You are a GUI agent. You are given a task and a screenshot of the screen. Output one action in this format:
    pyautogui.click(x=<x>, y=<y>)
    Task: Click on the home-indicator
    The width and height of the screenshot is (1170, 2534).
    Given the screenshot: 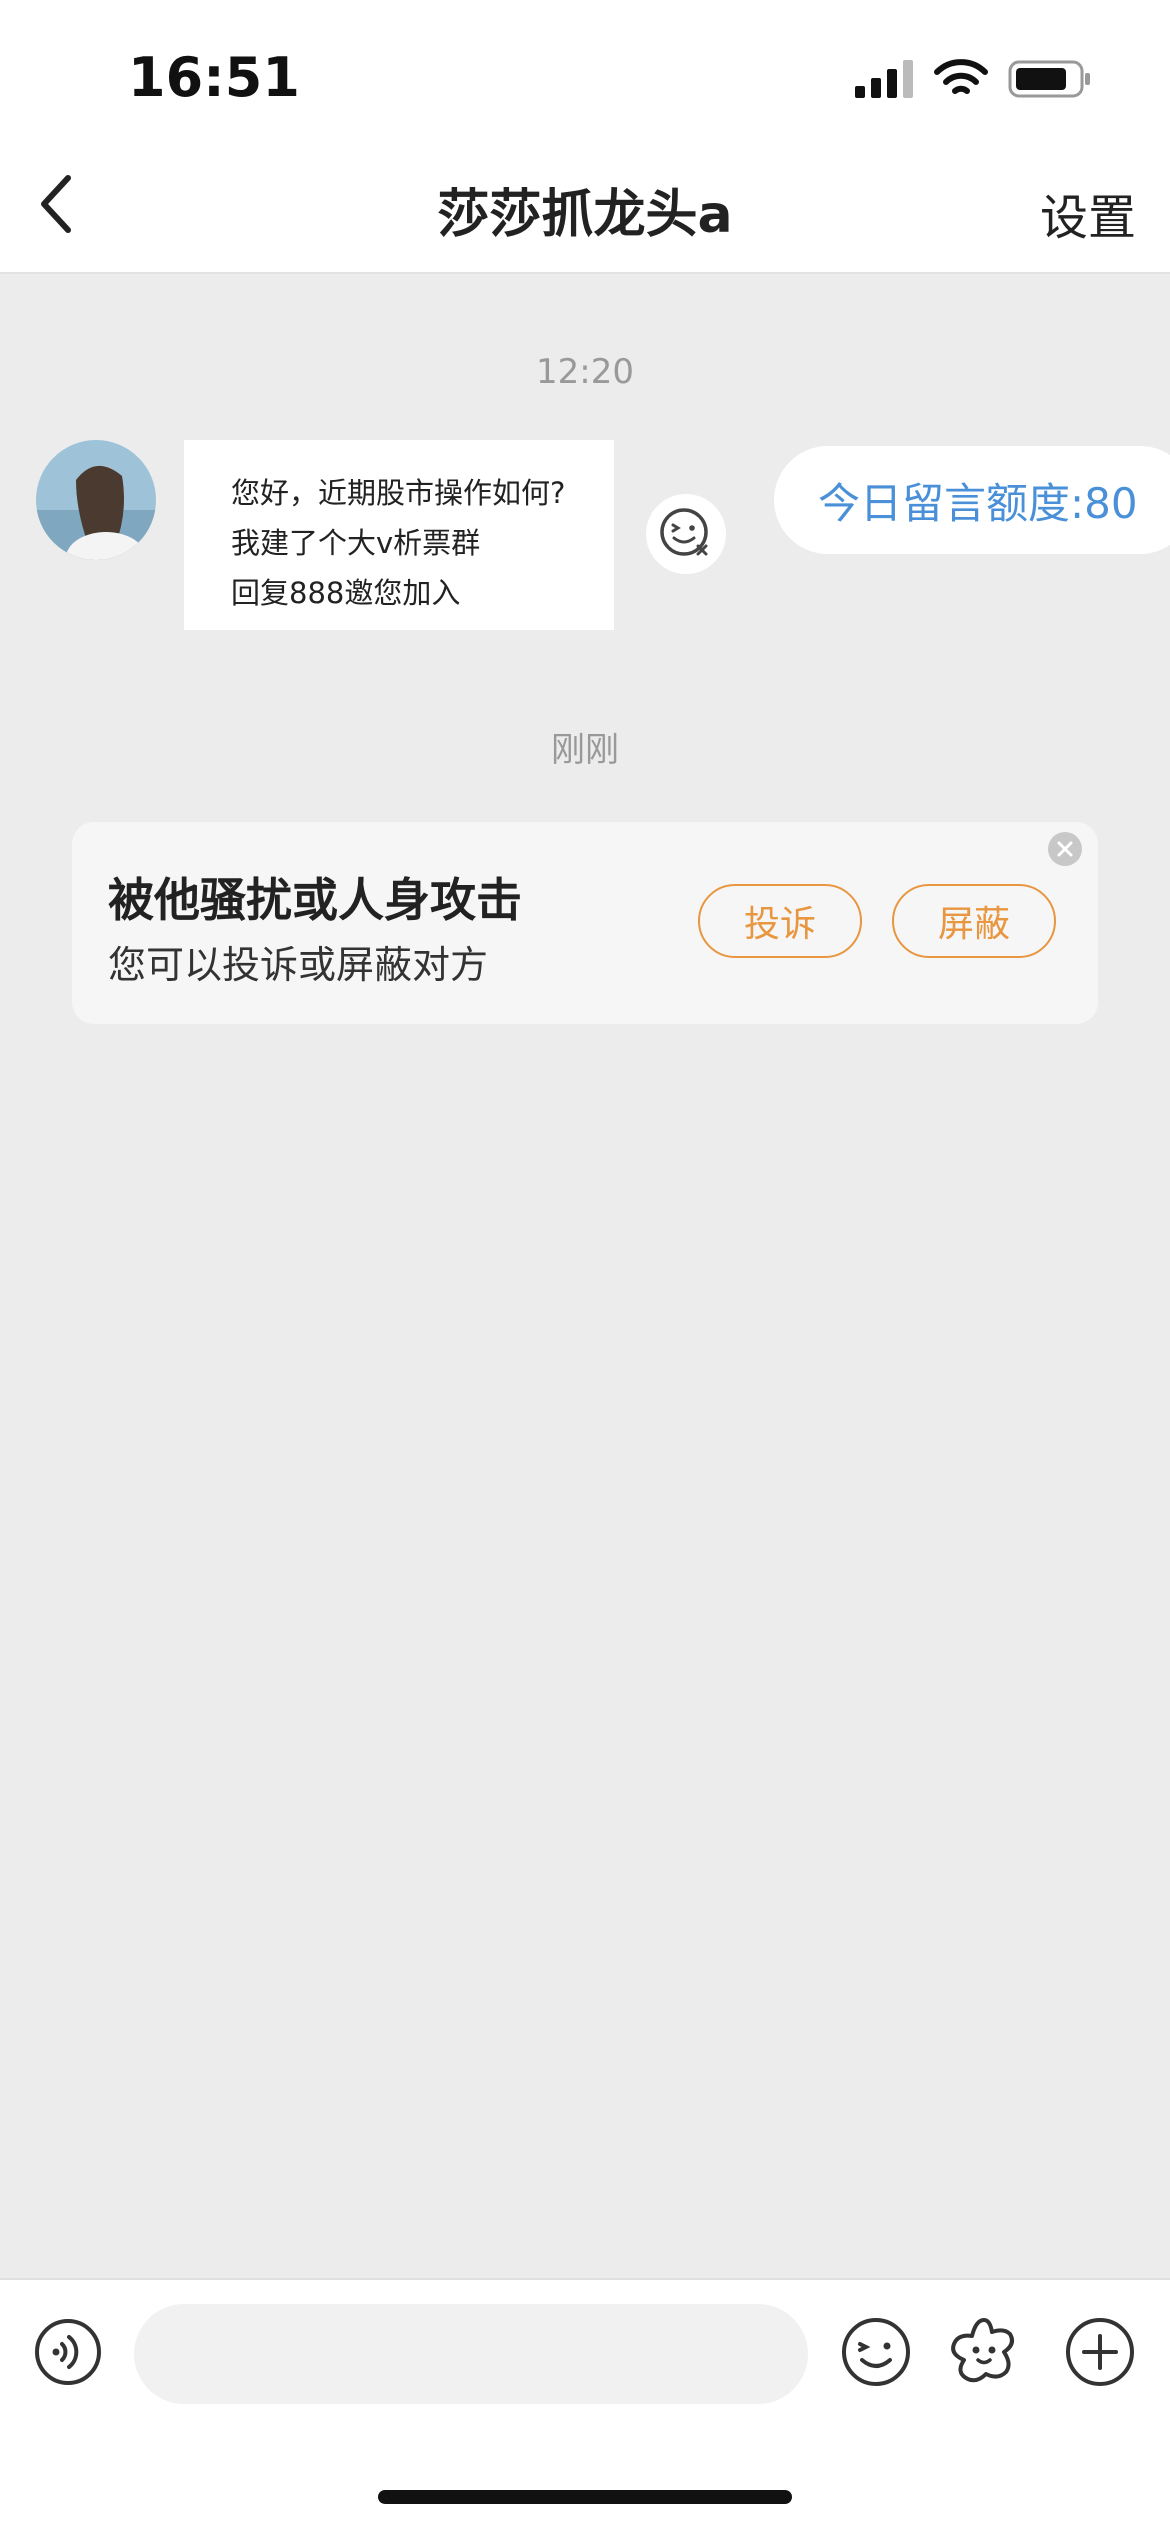 What is the action you would take?
    pyautogui.click(x=585, y=2497)
    